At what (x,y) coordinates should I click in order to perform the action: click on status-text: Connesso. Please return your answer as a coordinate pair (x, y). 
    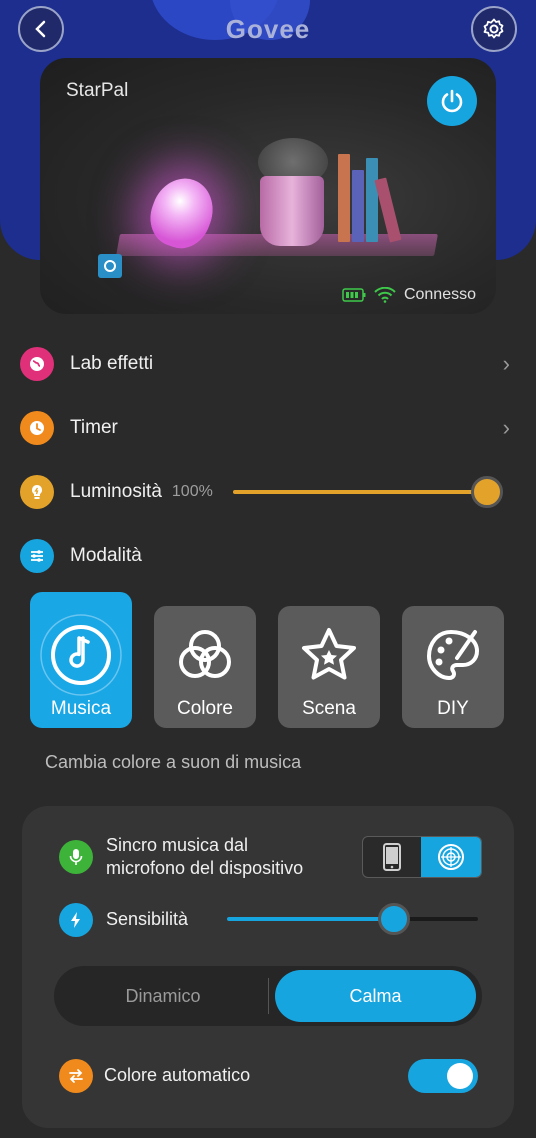
    Looking at the image, I should click on (439, 294).